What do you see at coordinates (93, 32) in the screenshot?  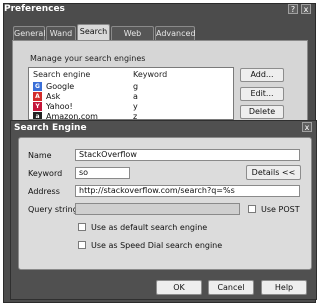 I see `tab-search: Search` at bounding box center [93, 32].